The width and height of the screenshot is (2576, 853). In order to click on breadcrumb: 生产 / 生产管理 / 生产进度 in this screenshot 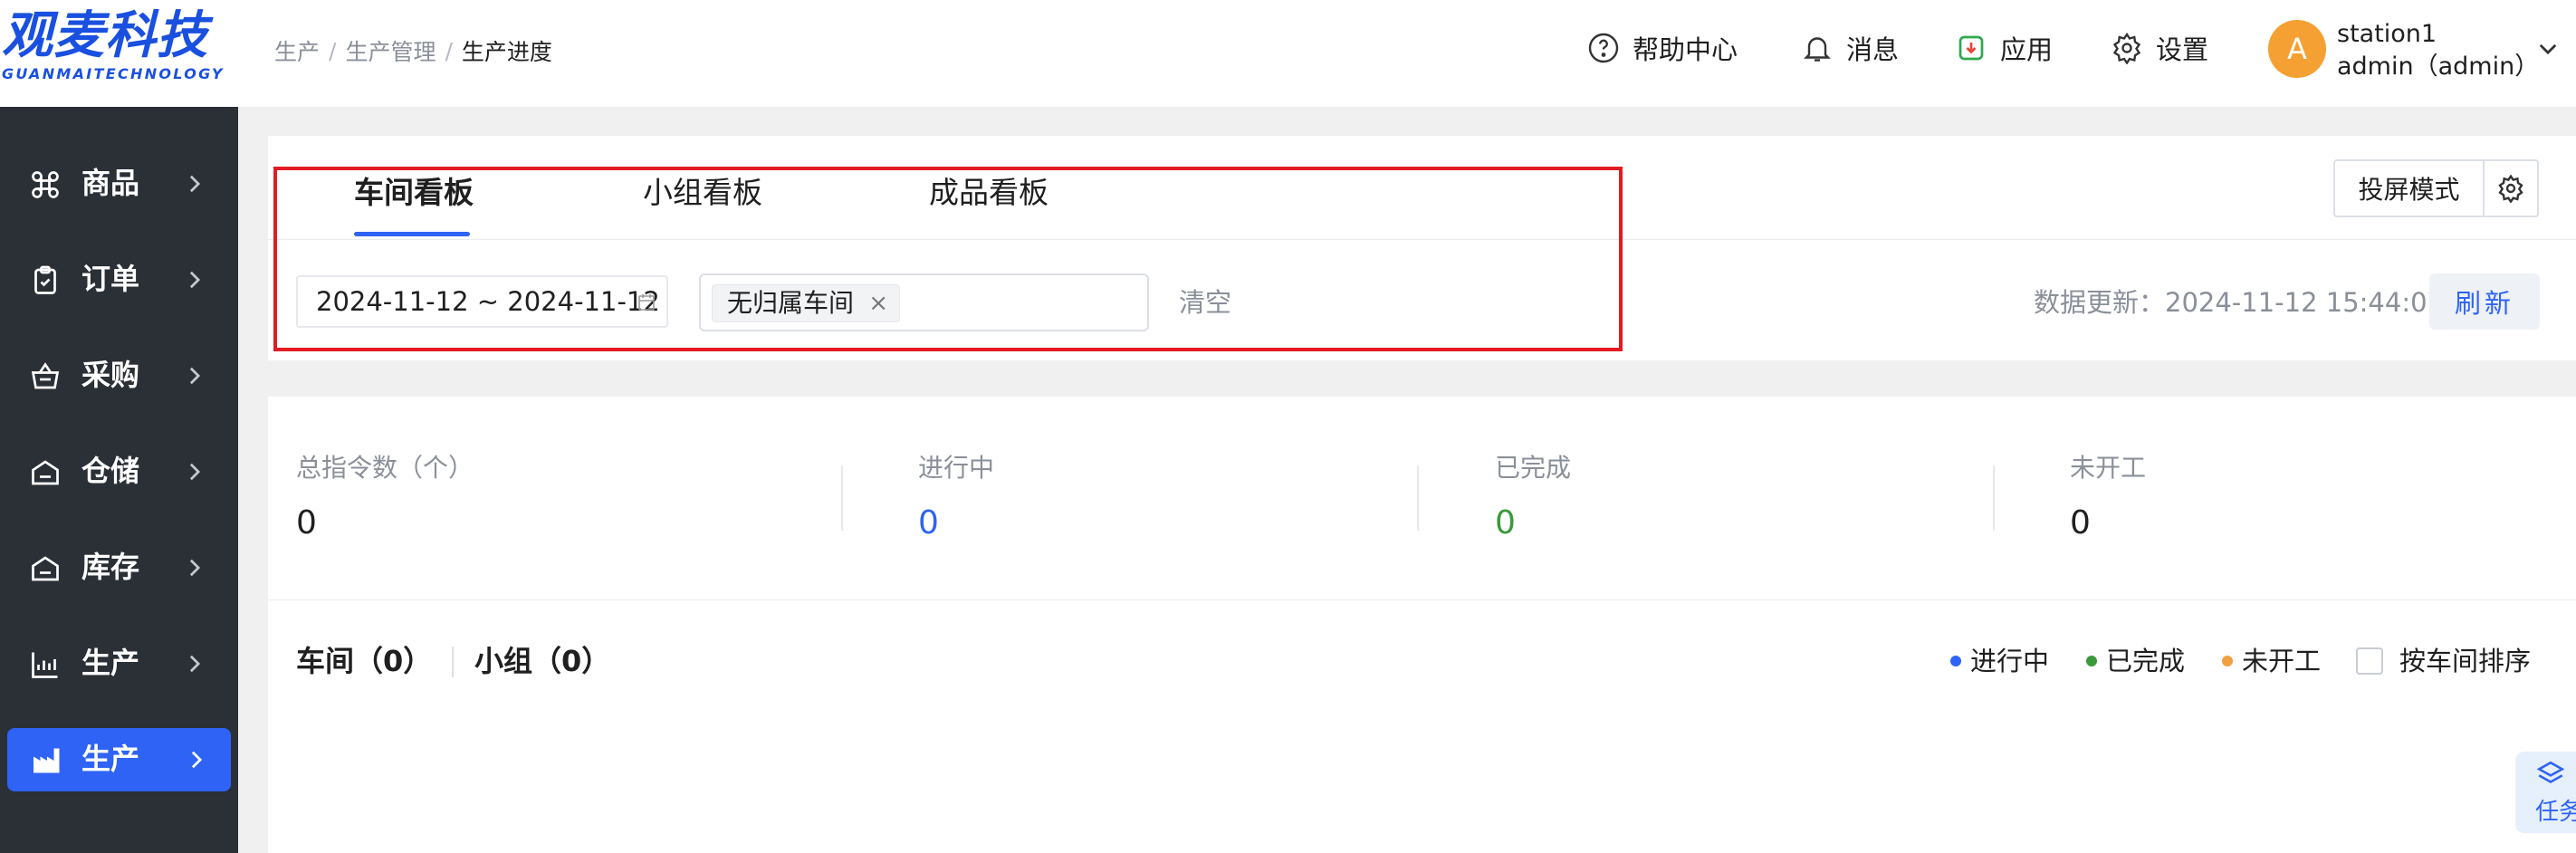, I will do `click(413, 50)`.